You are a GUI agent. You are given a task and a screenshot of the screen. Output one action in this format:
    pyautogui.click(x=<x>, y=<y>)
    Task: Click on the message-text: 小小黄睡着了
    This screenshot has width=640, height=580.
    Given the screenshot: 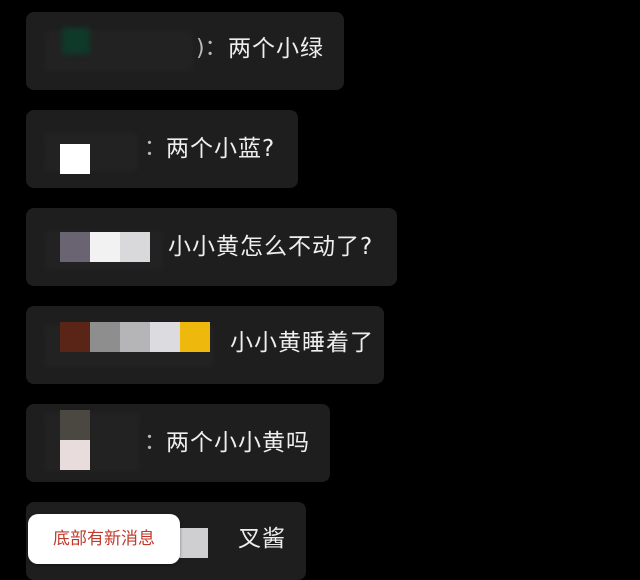 What is the action you would take?
    pyautogui.click(x=302, y=343)
    